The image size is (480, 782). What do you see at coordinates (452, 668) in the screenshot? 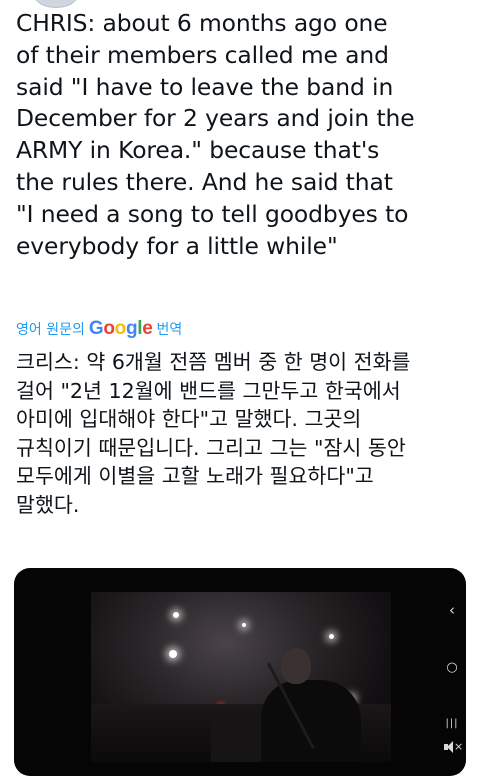
I see `home-circle-icon: ○` at bounding box center [452, 668].